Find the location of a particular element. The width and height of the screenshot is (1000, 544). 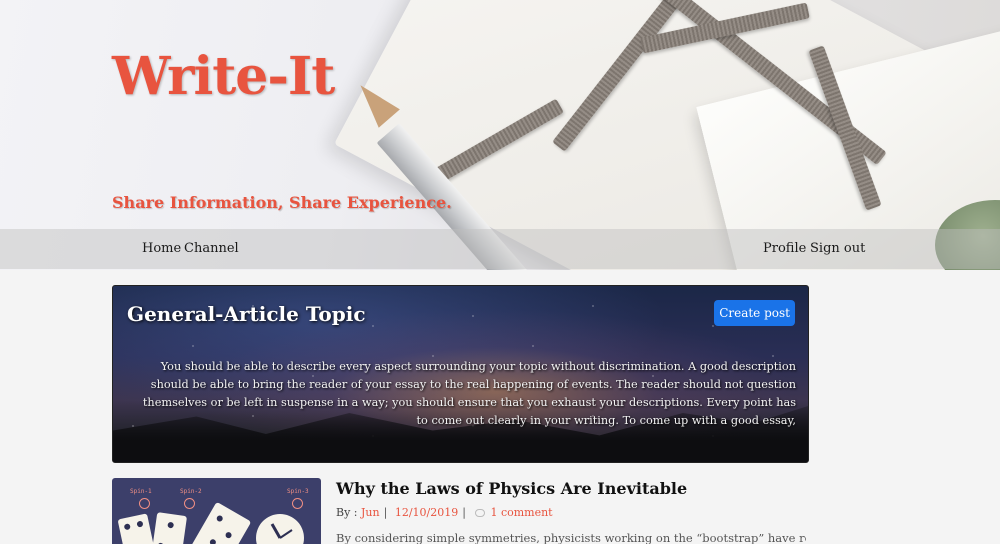

site-tagline: Share Information, Share Experience. is located at coordinates (282, 202).